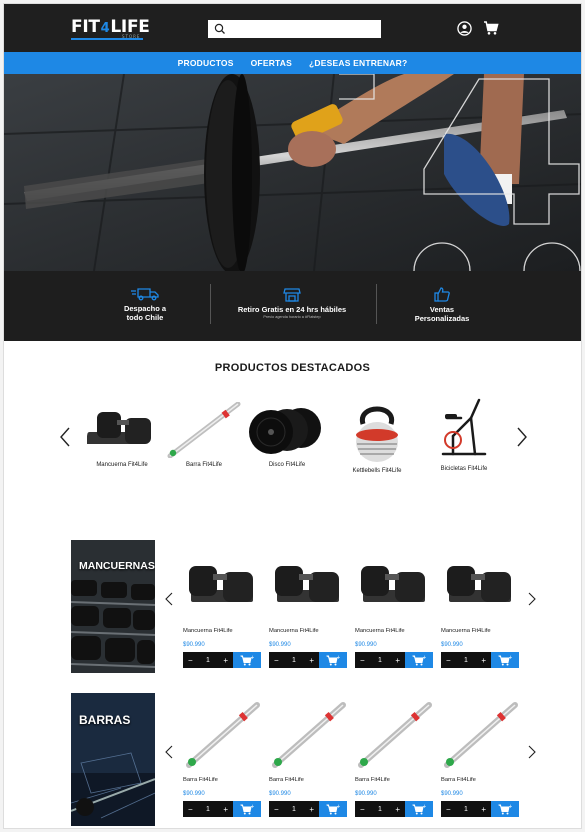 The width and height of the screenshot is (585, 832). What do you see at coordinates (358, 63) in the screenshot?
I see `nav-deseas-entrenar: ¿DESEAS ENTRENAR?` at bounding box center [358, 63].